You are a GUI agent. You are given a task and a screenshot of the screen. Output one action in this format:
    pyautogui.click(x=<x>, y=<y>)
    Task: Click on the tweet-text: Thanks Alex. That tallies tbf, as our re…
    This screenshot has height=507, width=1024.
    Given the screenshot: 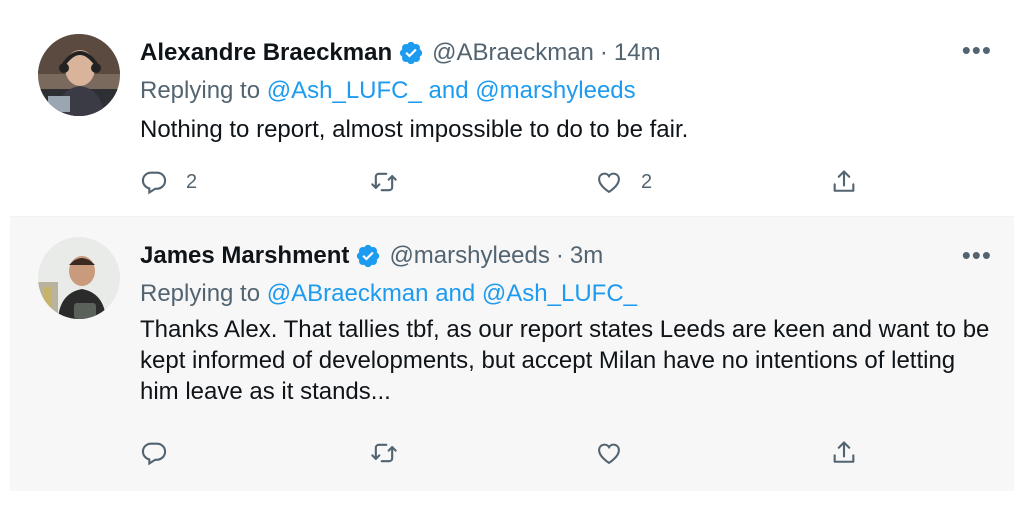 What is the action you would take?
    pyautogui.click(x=565, y=360)
    